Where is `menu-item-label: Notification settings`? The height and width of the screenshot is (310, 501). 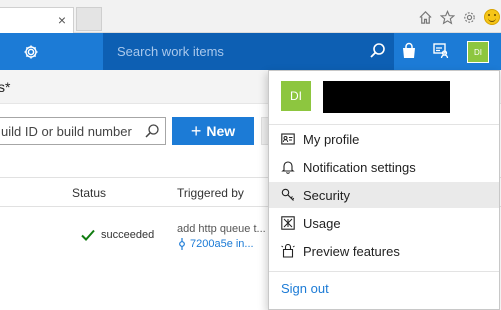
menu-item-label: Notification settings is located at coordinates (359, 167).